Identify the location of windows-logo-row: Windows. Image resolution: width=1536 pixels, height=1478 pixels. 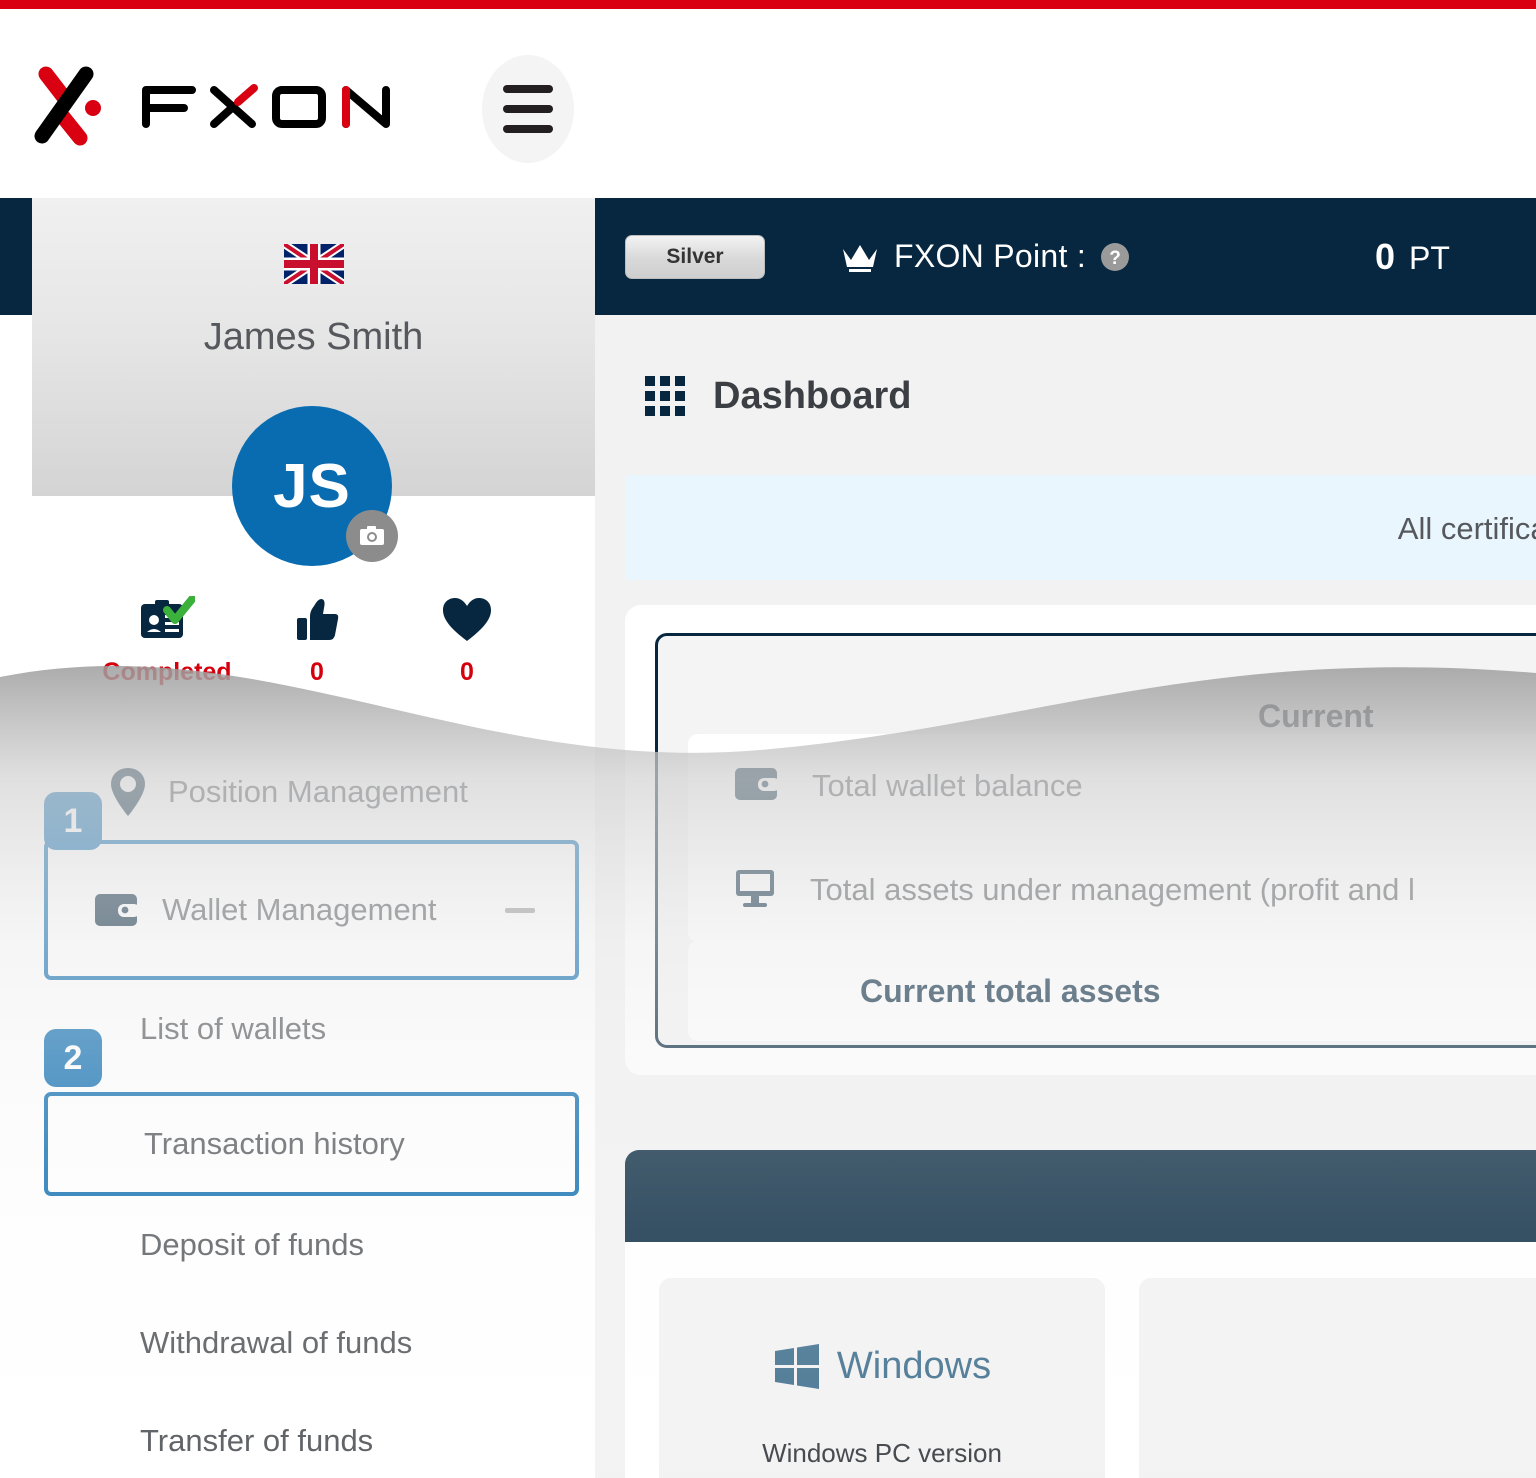
(882, 1366).